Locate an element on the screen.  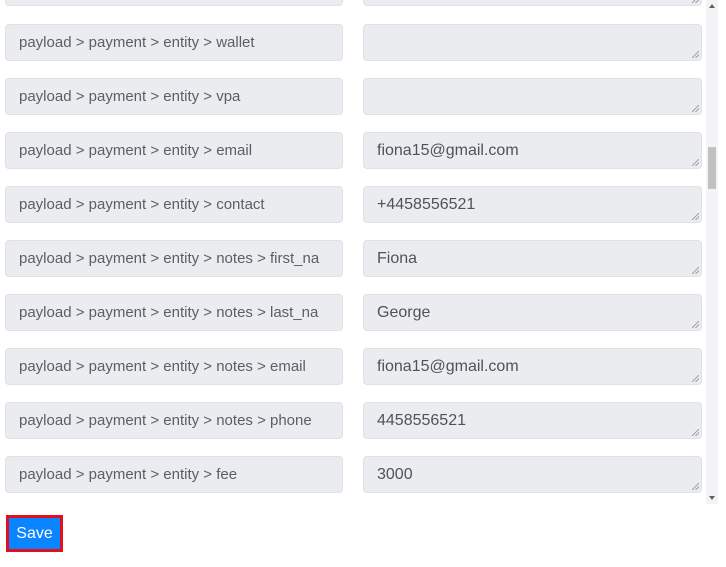
mapping-key-field: payload > payment > entity > contact is located at coordinates (174, 204).